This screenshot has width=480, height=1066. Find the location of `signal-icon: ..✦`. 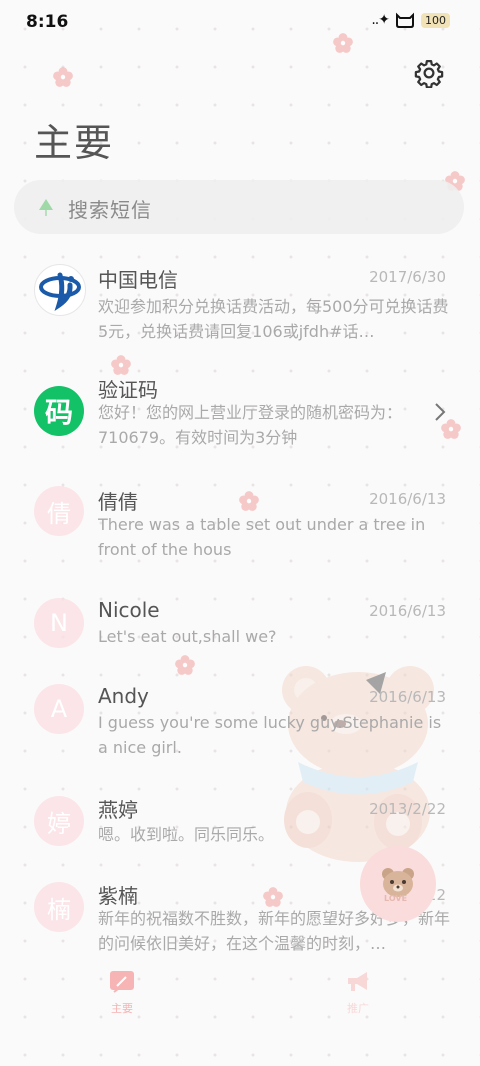

signal-icon: ..✦ is located at coordinates (380, 20).